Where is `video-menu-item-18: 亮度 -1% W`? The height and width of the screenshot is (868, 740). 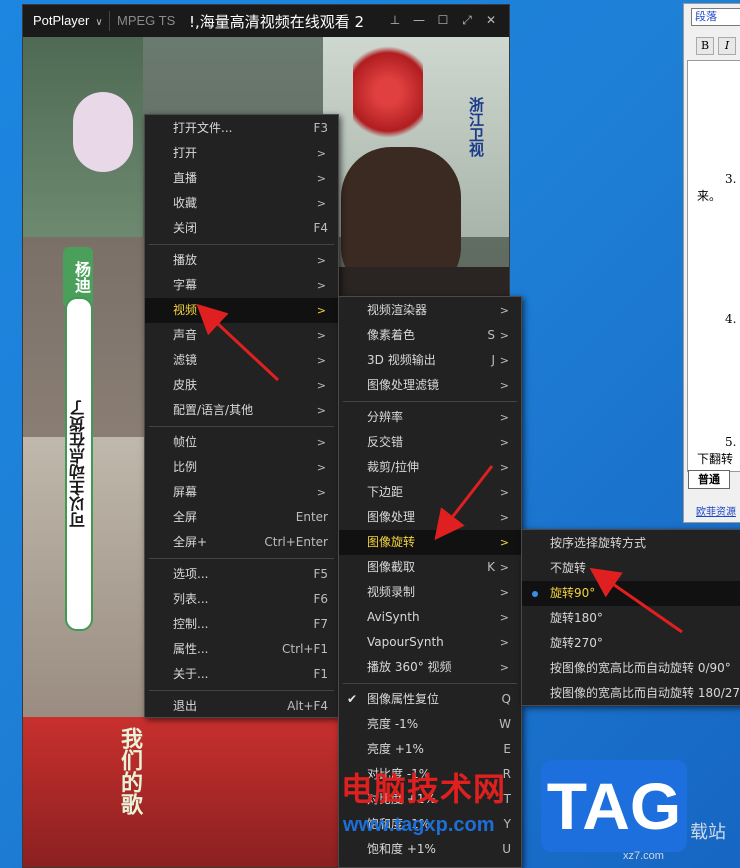
video-menu-item-18: 亮度 -1% W is located at coordinates (430, 724).